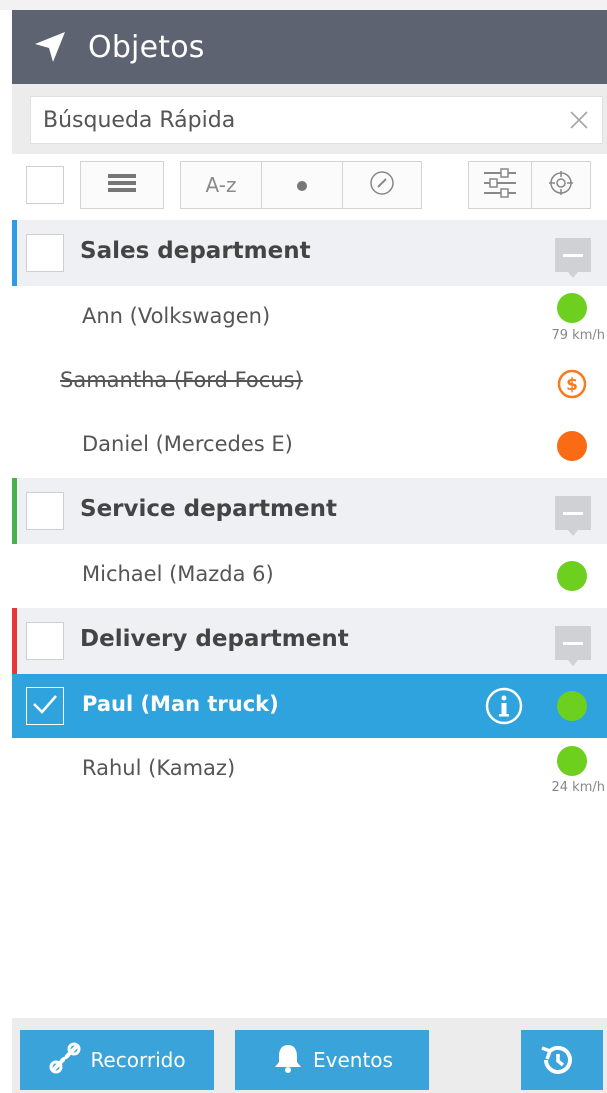 Image resolution: width=607 pixels, height=1093 pixels. What do you see at coordinates (138, 1060) in the screenshot?
I see `route-label: Recorrido` at bounding box center [138, 1060].